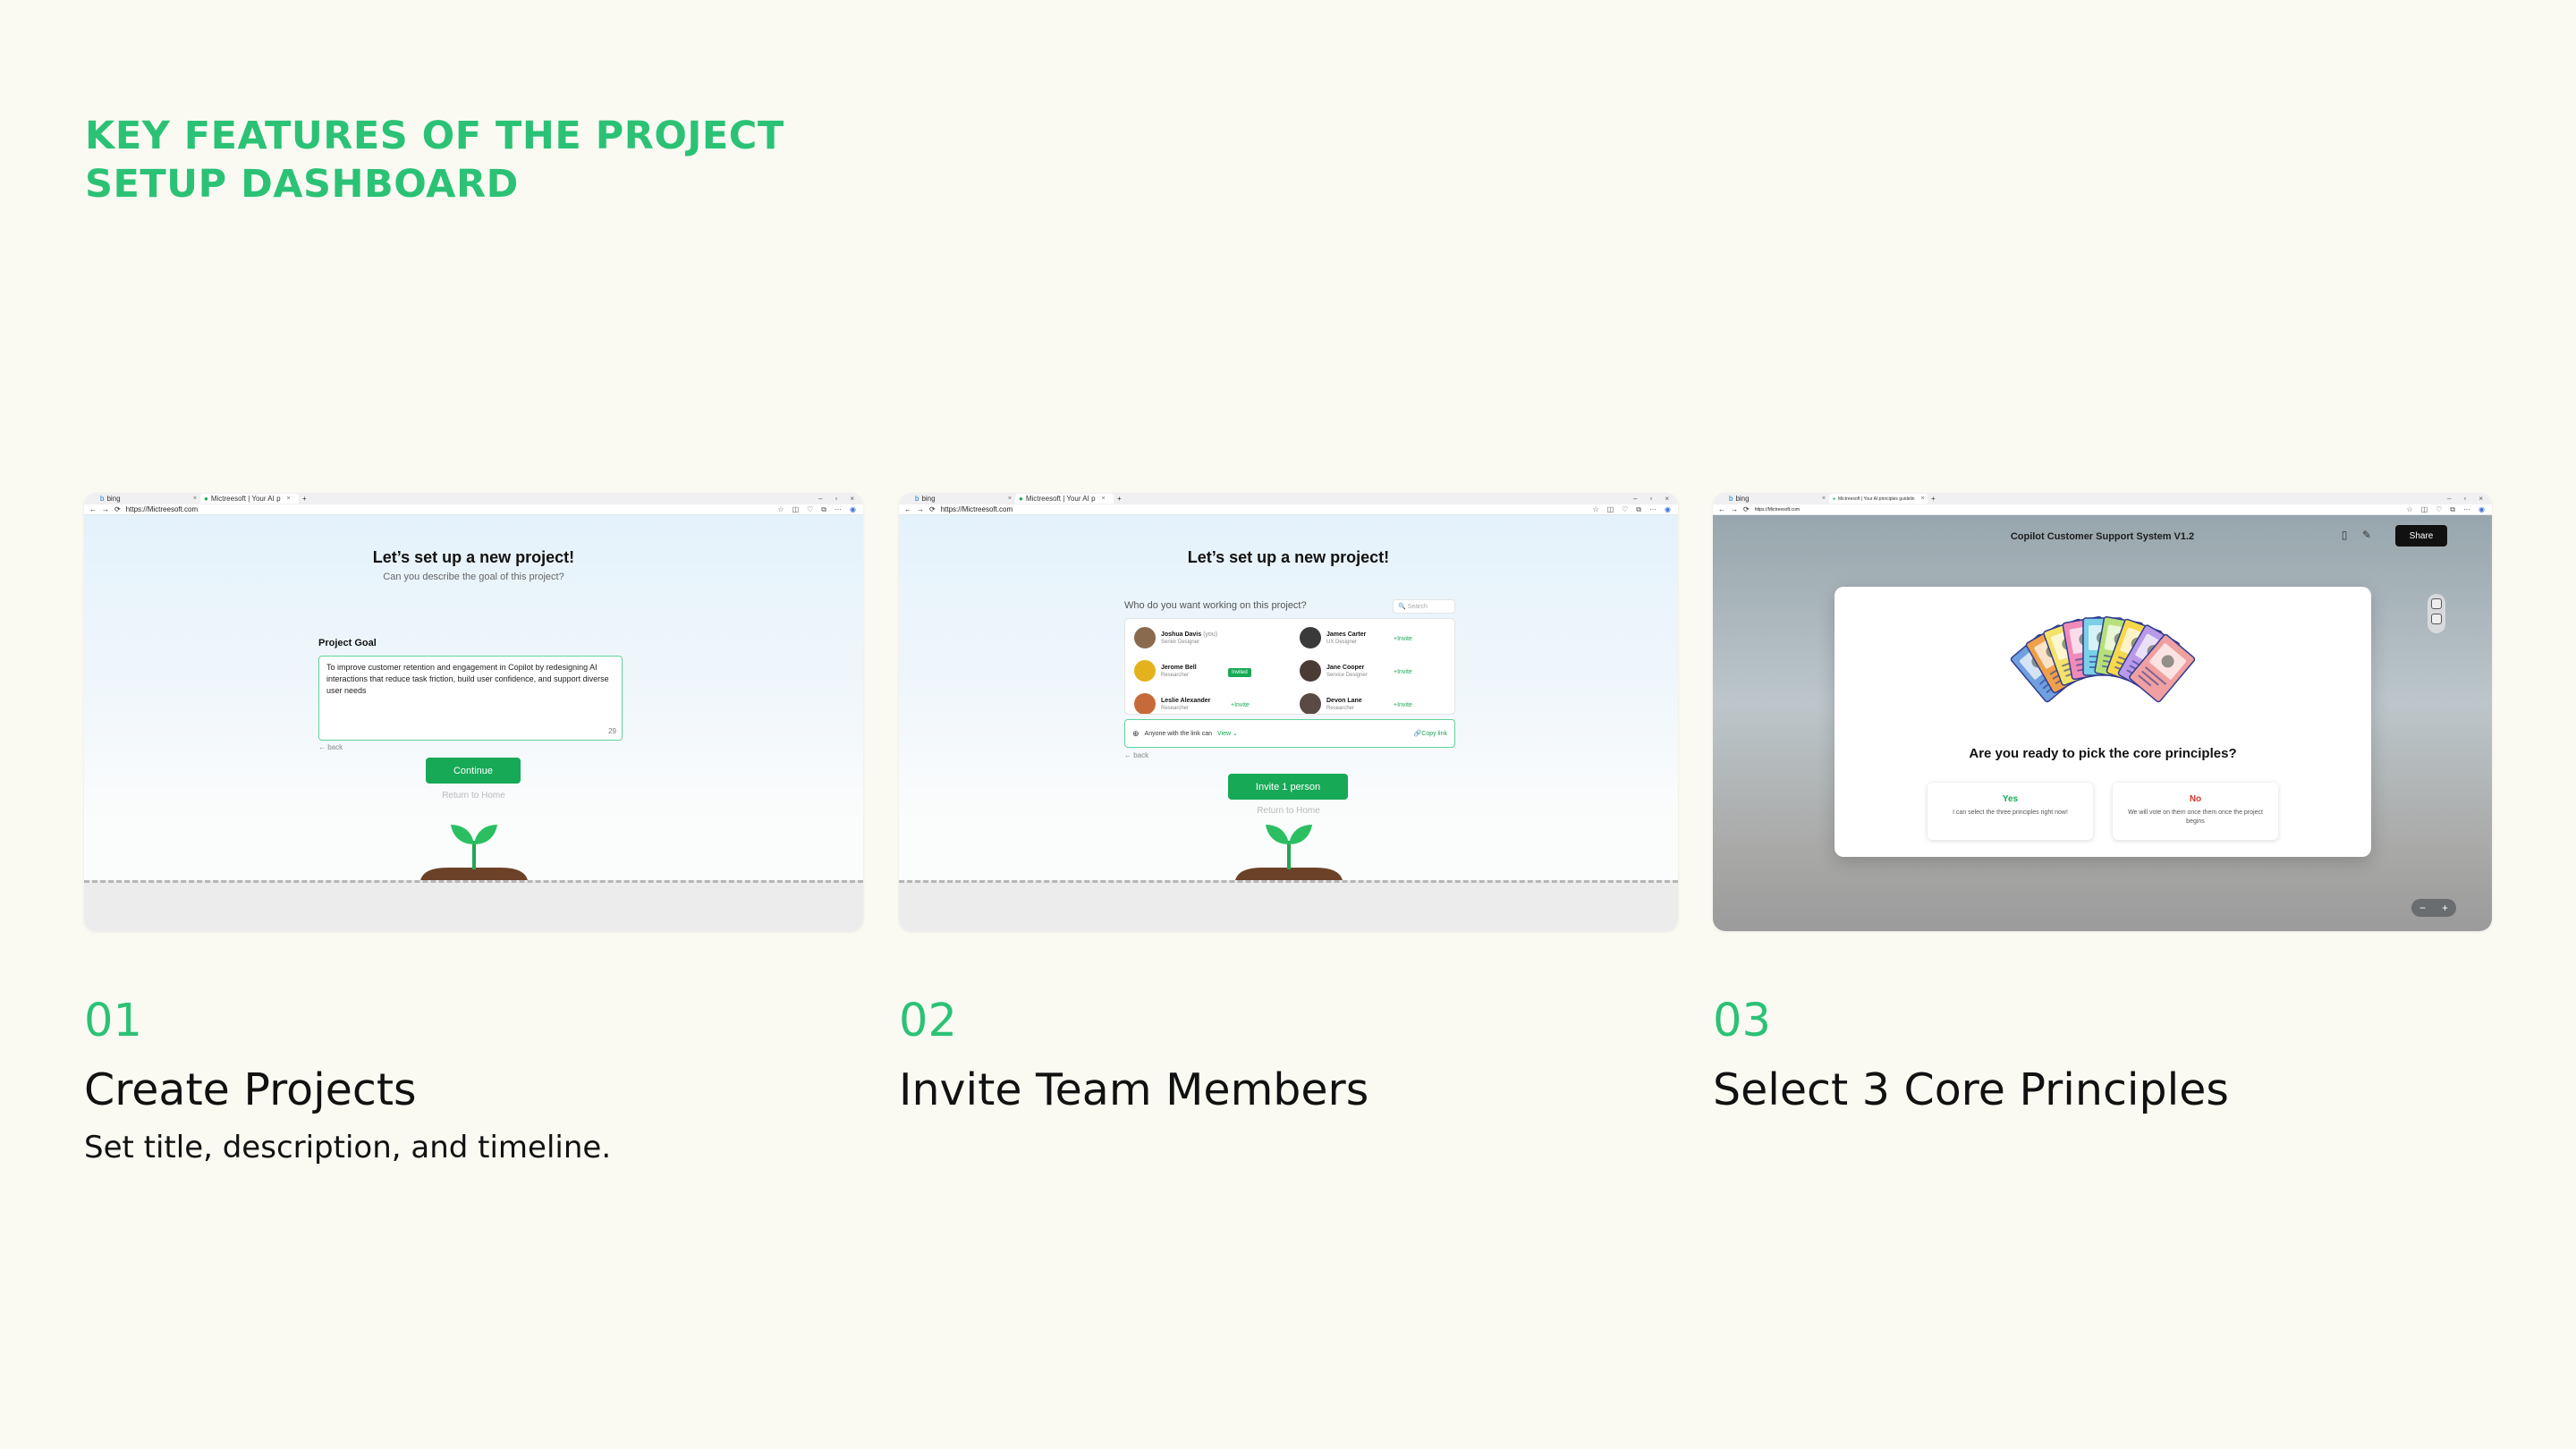 The image size is (2576, 1449). What do you see at coordinates (2102, 509) in the screenshot?
I see `address-bar: ← → ⟳ https://Mictreesoft.com ☆ ◫ ♡ ⧉ ⋯ ◉` at bounding box center [2102, 509].